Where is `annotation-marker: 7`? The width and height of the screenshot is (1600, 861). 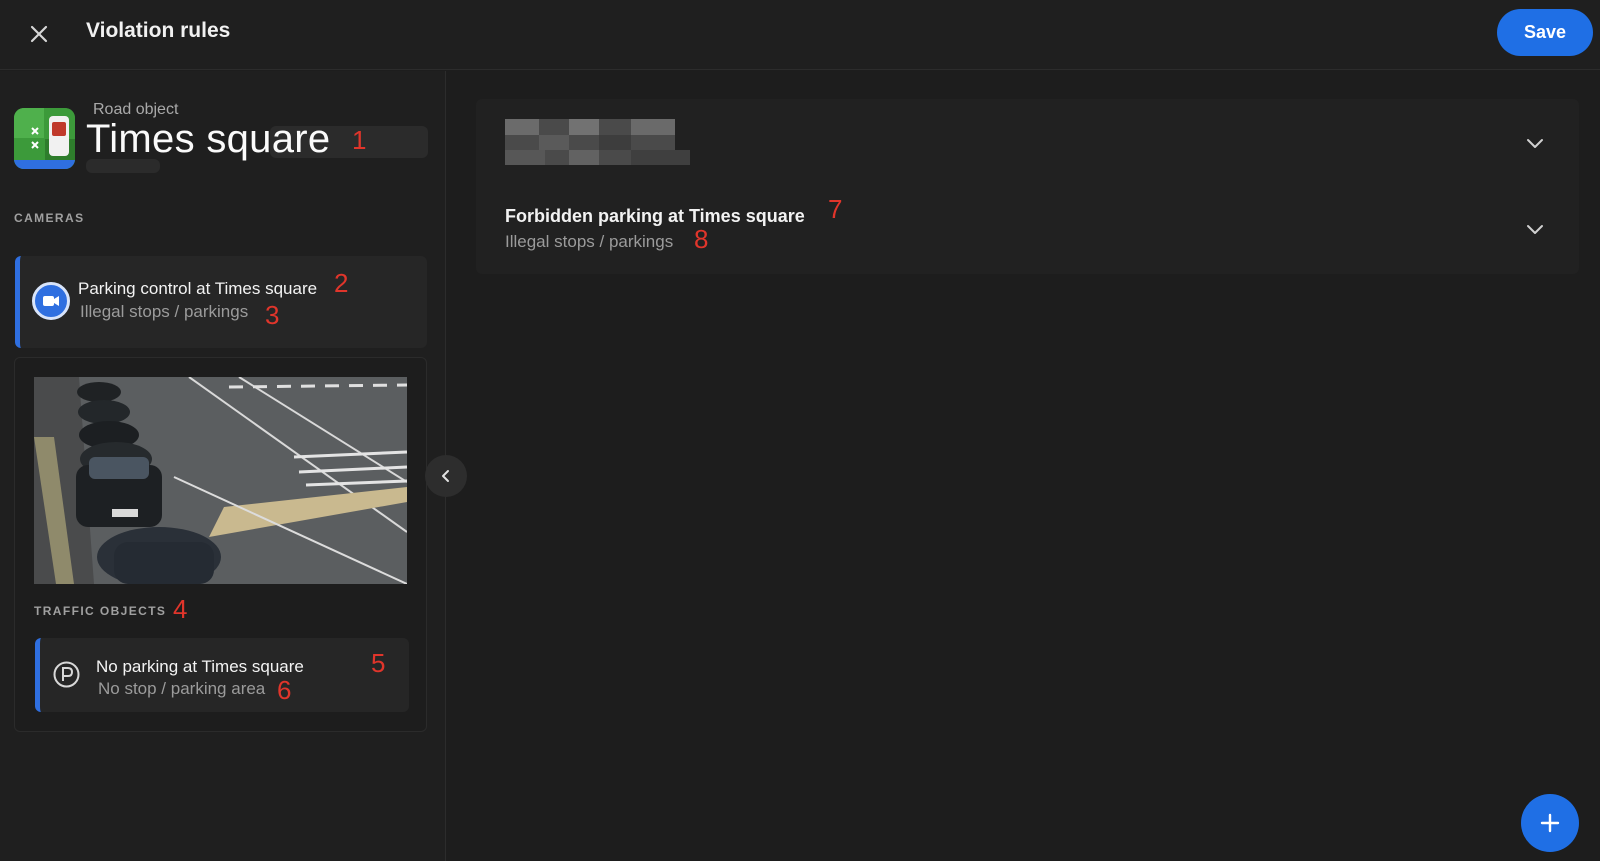
annotation-marker: 7 is located at coordinates (835, 209).